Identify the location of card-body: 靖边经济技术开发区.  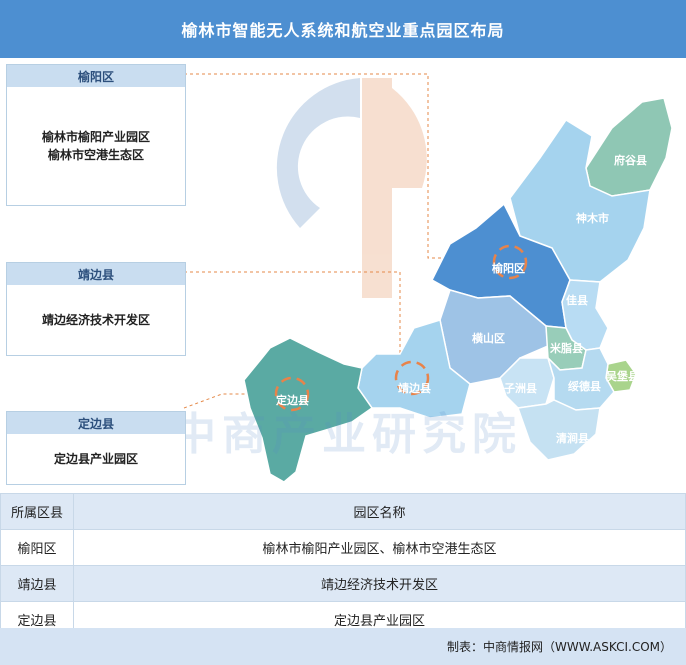
(96, 320).